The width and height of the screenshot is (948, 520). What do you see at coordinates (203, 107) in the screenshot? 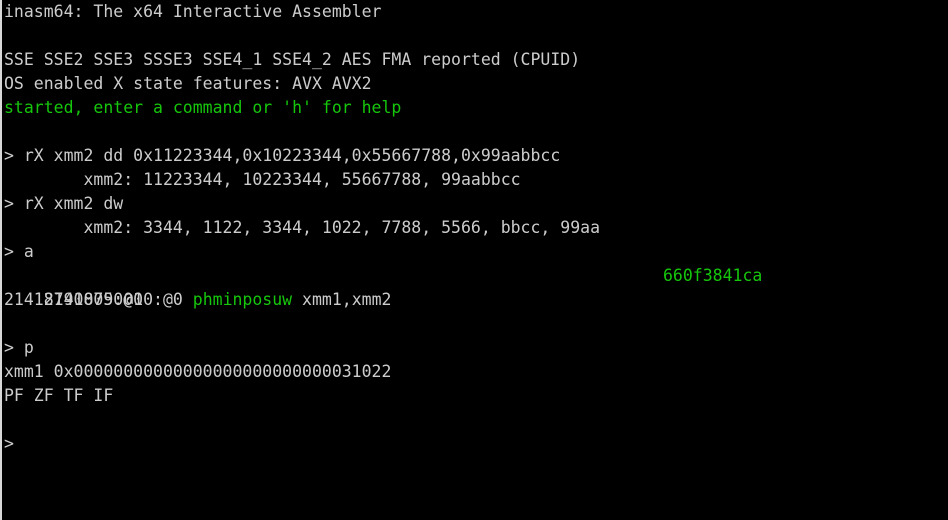
I see `started-line: started, enter a command or 'h' for help` at bounding box center [203, 107].